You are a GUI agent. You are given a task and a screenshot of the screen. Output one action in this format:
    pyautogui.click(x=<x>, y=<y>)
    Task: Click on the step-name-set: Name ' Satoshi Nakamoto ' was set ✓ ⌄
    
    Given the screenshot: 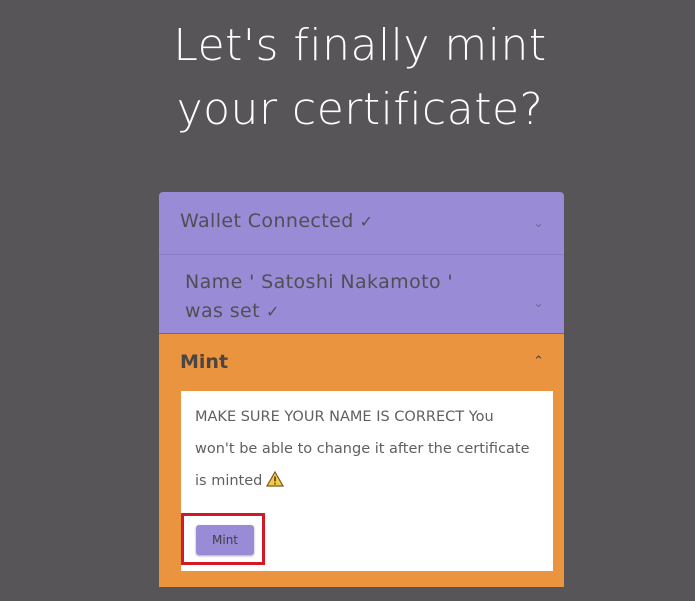 What is the action you would take?
    pyautogui.click(x=361, y=294)
    